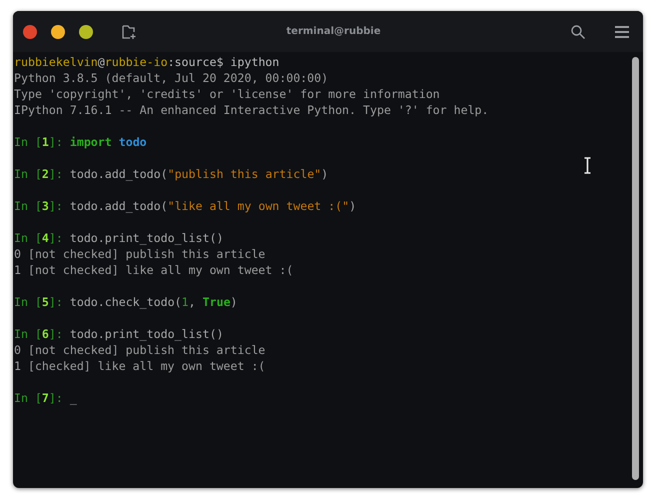 This screenshot has height=502, width=656. I want to click on terminal-line: Python 3.8.5 (default, Jul 20 2020, 00:00:00), so click(172, 78).